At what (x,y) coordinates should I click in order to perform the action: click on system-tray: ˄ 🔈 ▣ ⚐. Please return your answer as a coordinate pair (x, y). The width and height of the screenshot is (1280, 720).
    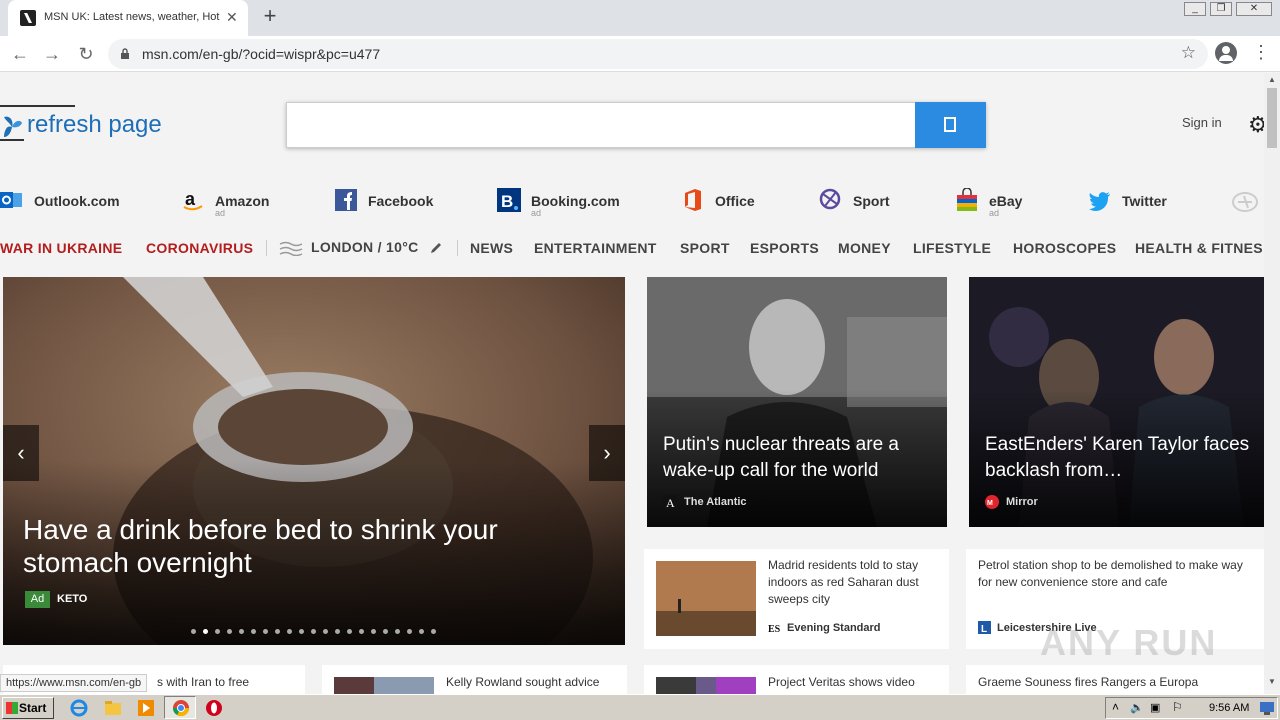
    Looking at the image, I should click on (1191, 708).